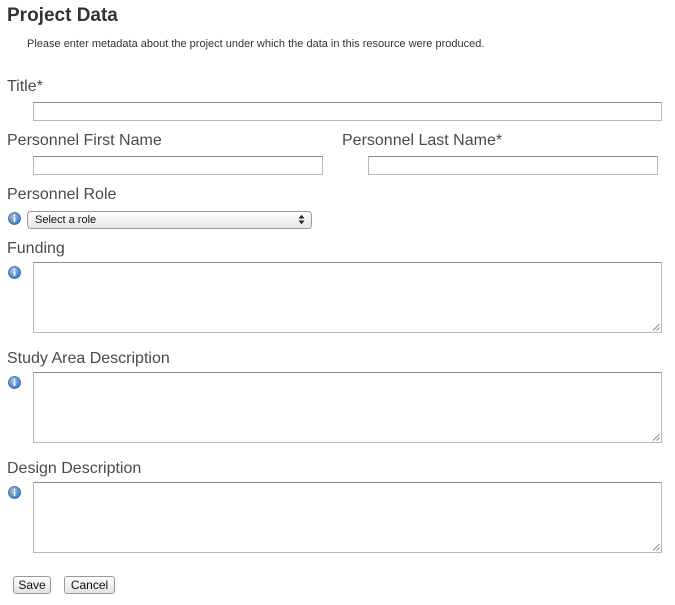  I want to click on last-name-input, so click(513, 165).